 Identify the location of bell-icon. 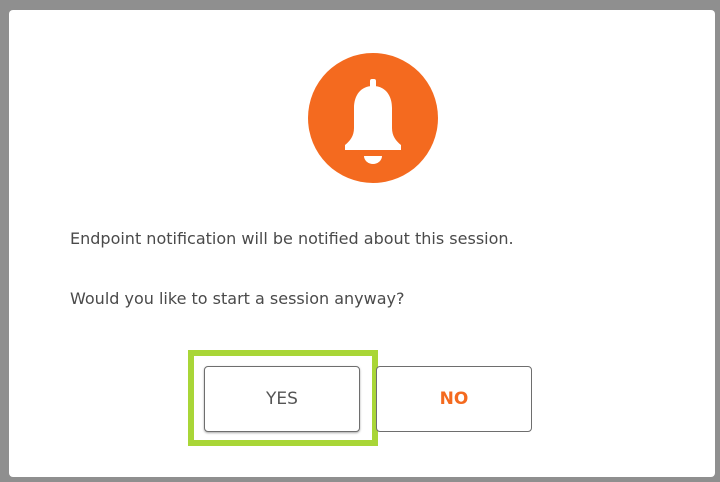
(373, 121).